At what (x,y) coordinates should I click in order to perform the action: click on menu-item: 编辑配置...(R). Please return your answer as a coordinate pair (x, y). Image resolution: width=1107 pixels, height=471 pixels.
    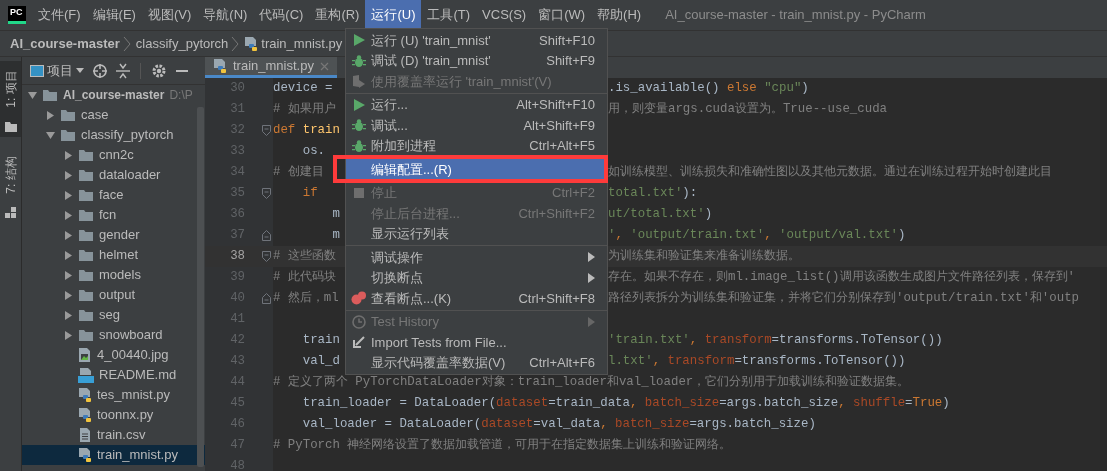
    Looking at the image, I should click on (476, 169).